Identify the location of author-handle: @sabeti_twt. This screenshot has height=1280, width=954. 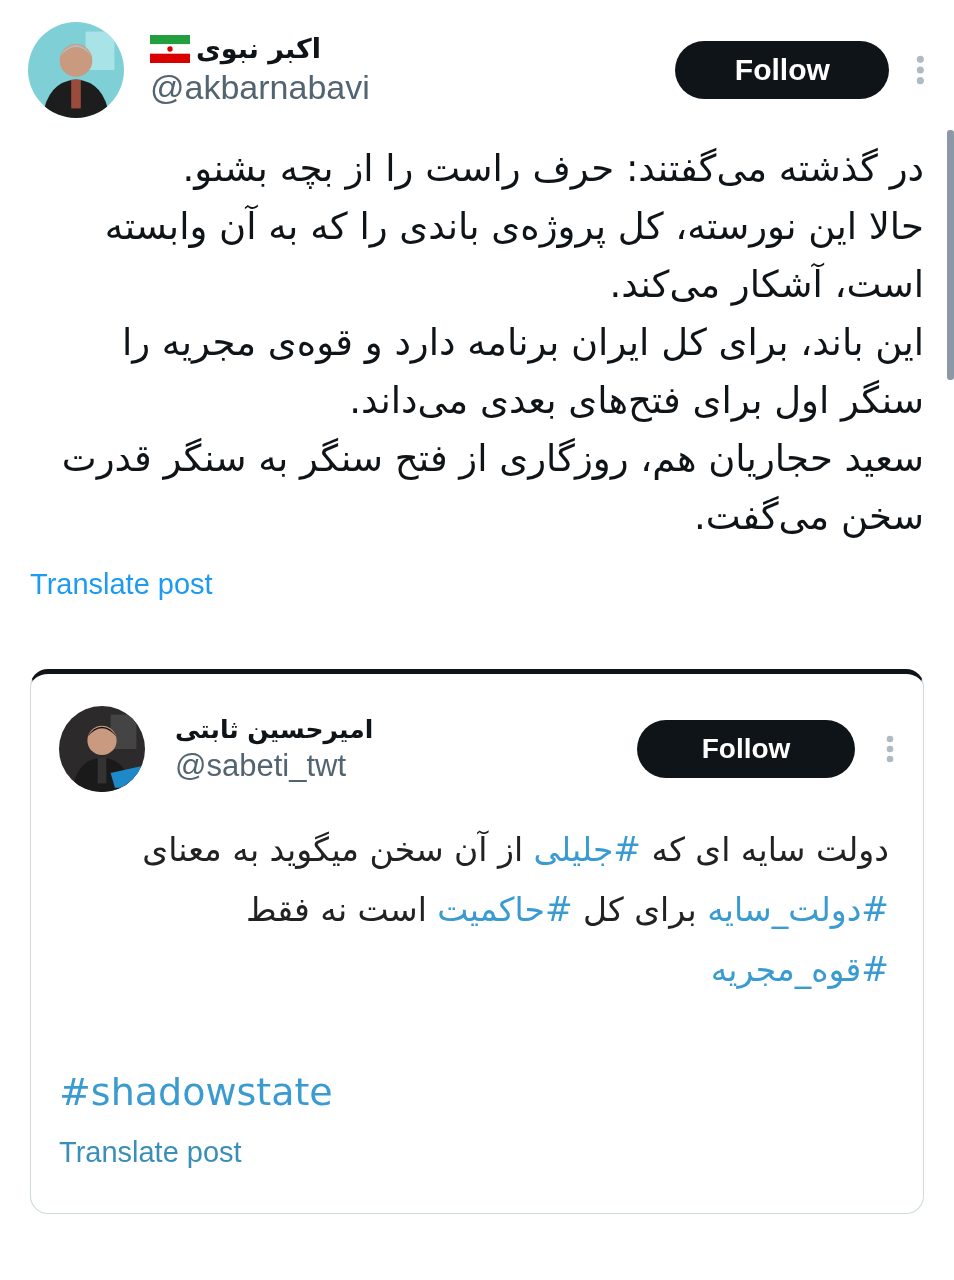
(261, 765).